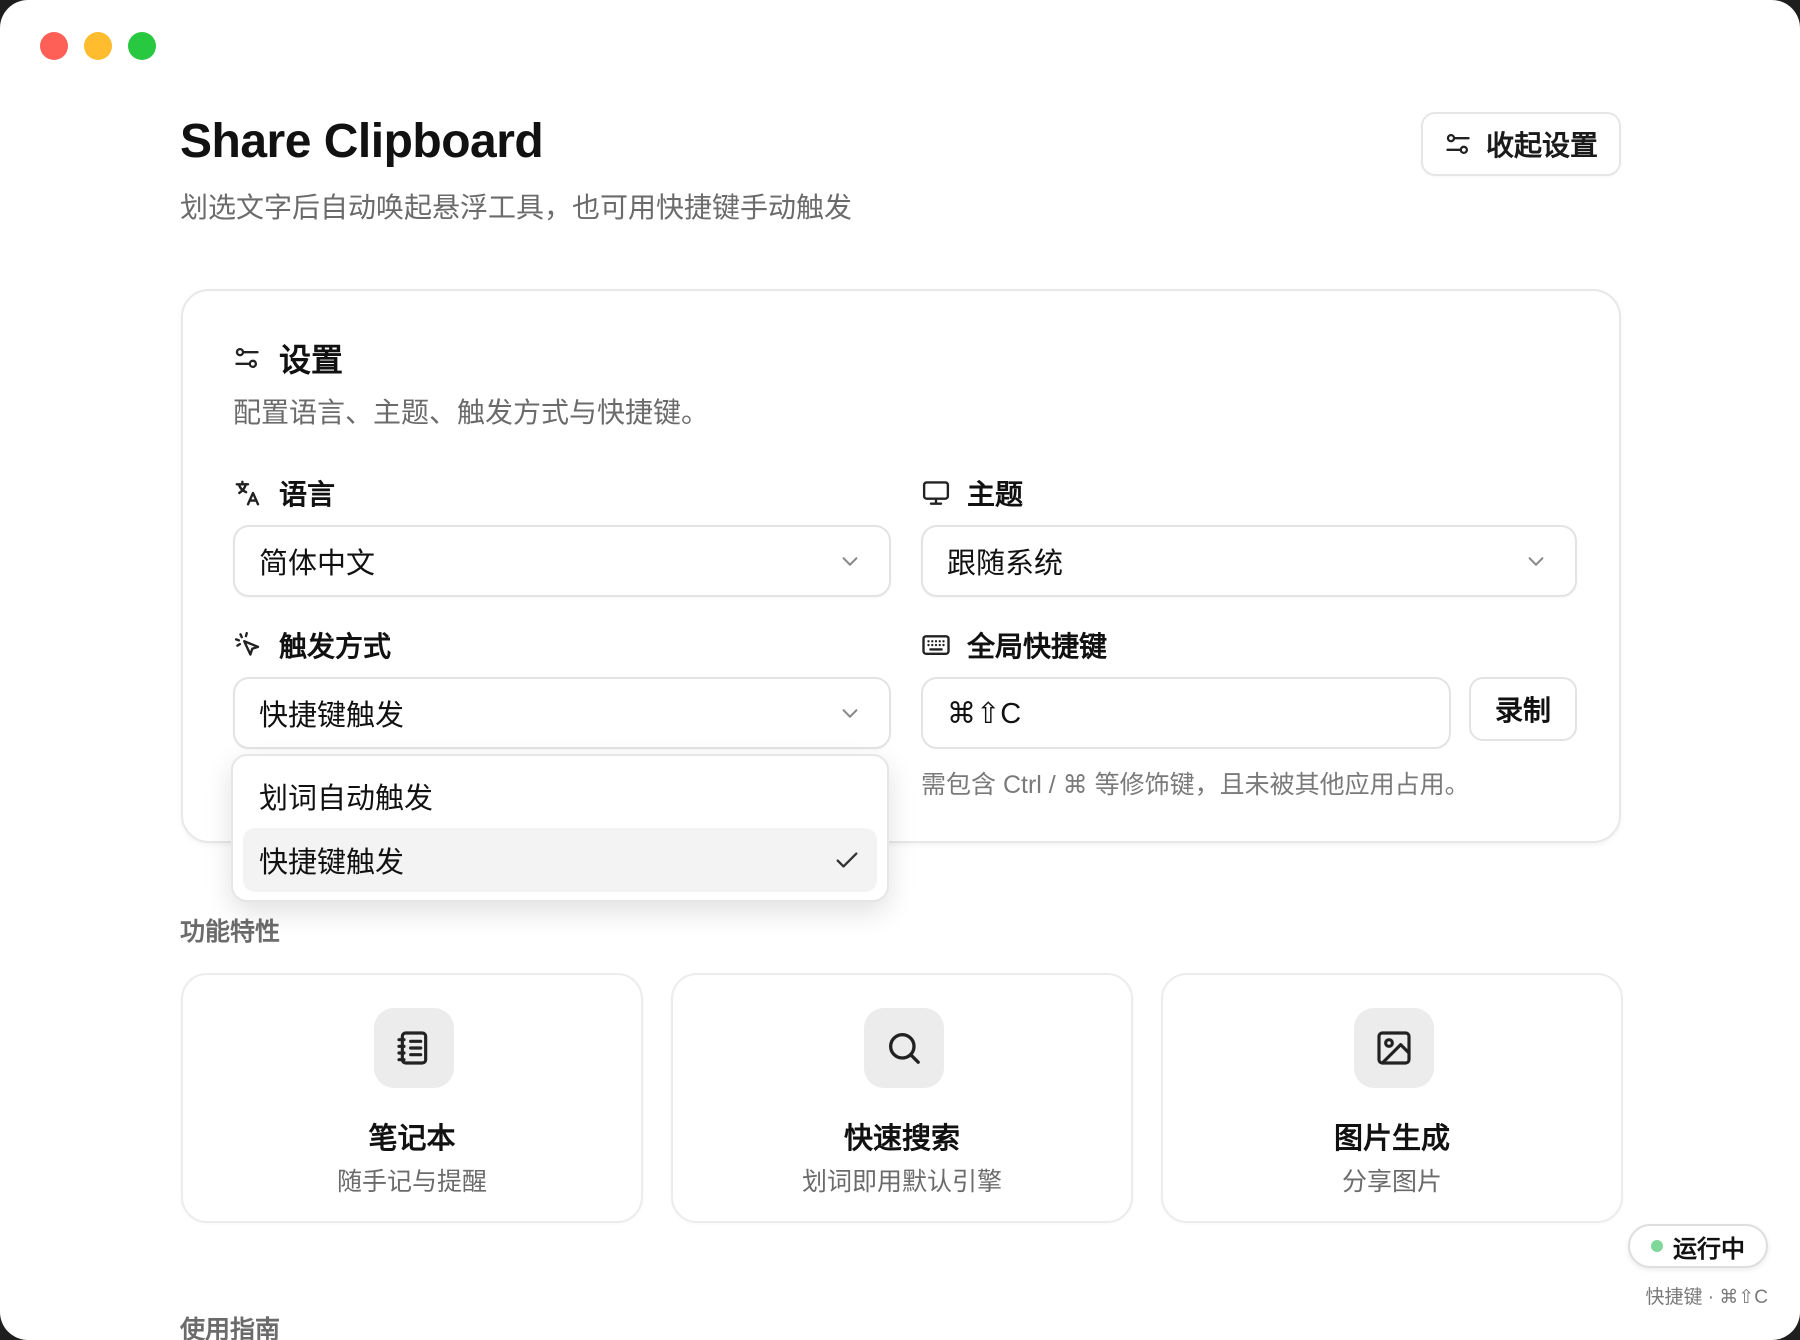 The width and height of the screenshot is (1800, 1340). Describe the element at coordinates (560, 796) in the screenshot. I see `trigger-option-auto: 划词自动触发` at that location.